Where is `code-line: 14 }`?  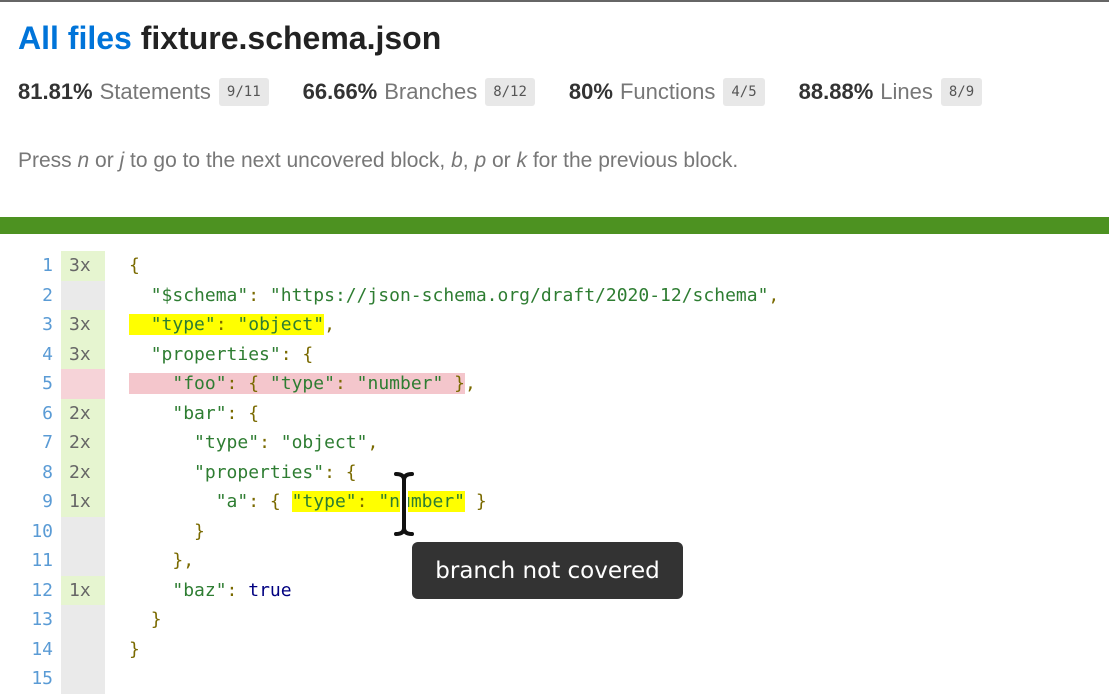 code-line: 14 } is located at coordinates (554, 649).